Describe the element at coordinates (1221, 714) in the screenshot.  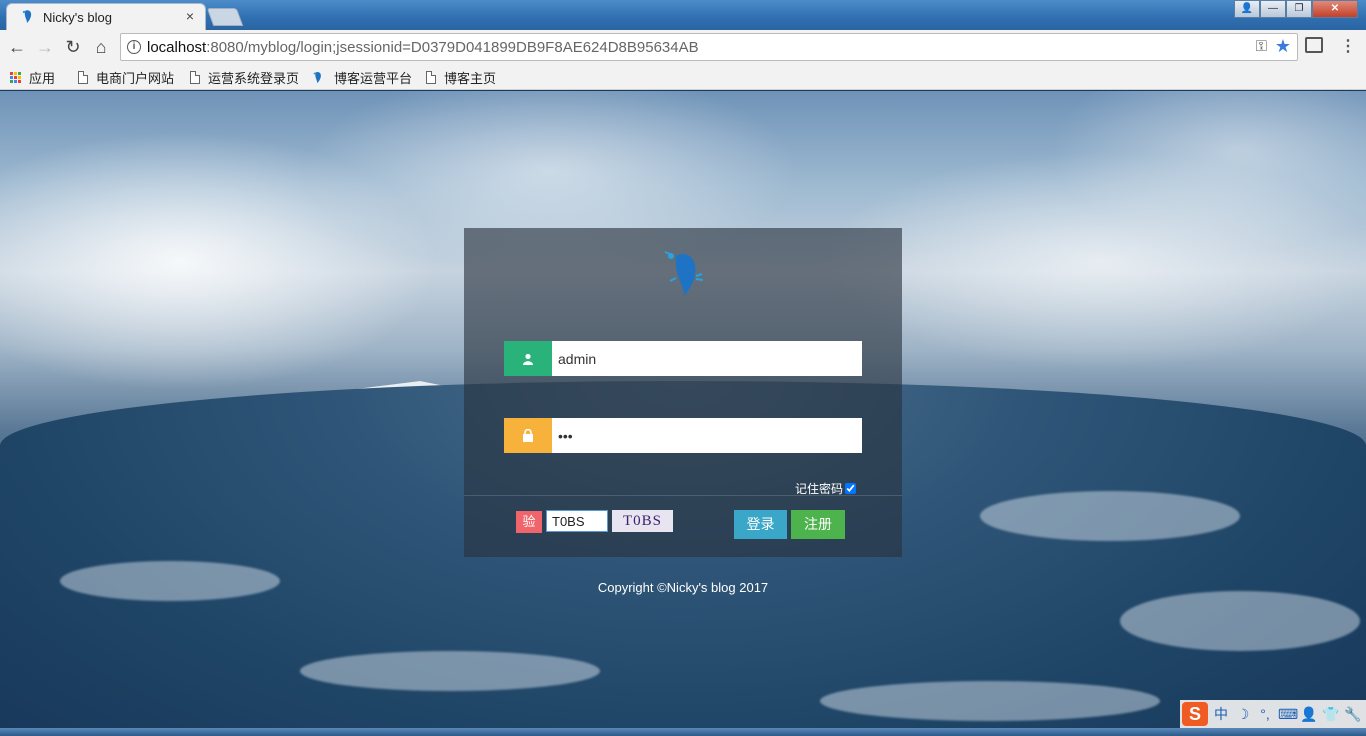
I see `ime-chinese-mode: 中` at that location.